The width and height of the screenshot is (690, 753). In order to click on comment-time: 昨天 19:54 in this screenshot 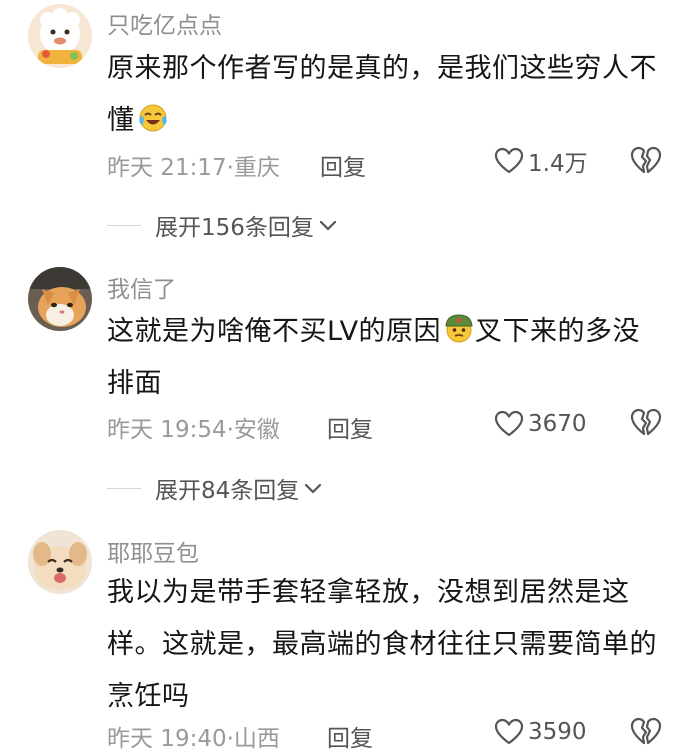, I will do `click(167, 430)`.